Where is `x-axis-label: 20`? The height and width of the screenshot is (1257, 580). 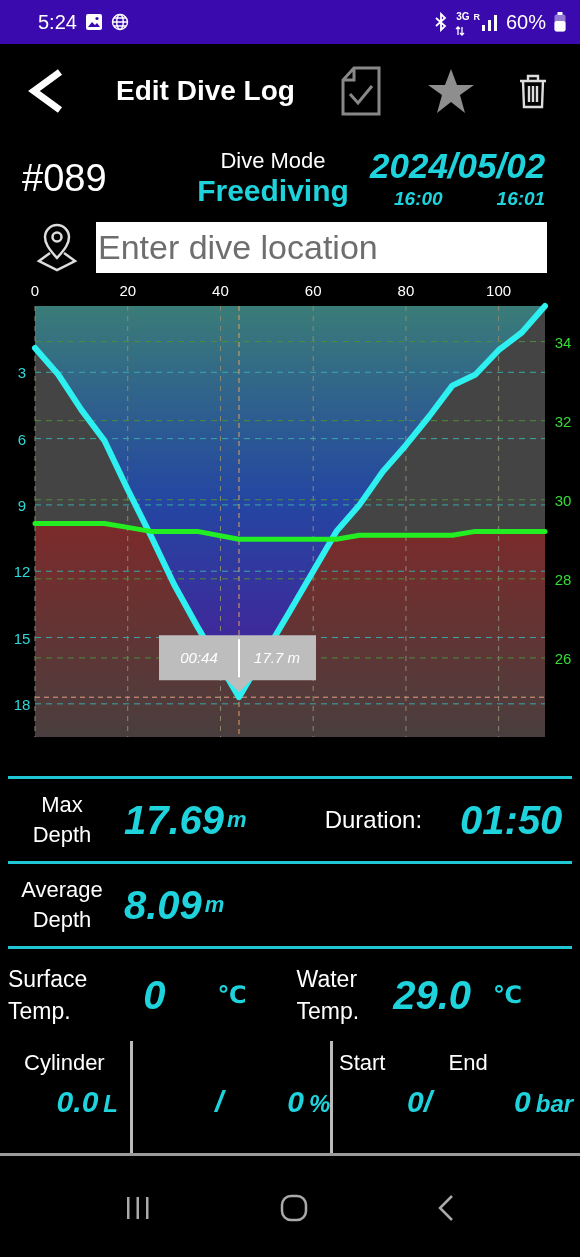 x-axis-label: 20 is located at coordinates (128, 290).